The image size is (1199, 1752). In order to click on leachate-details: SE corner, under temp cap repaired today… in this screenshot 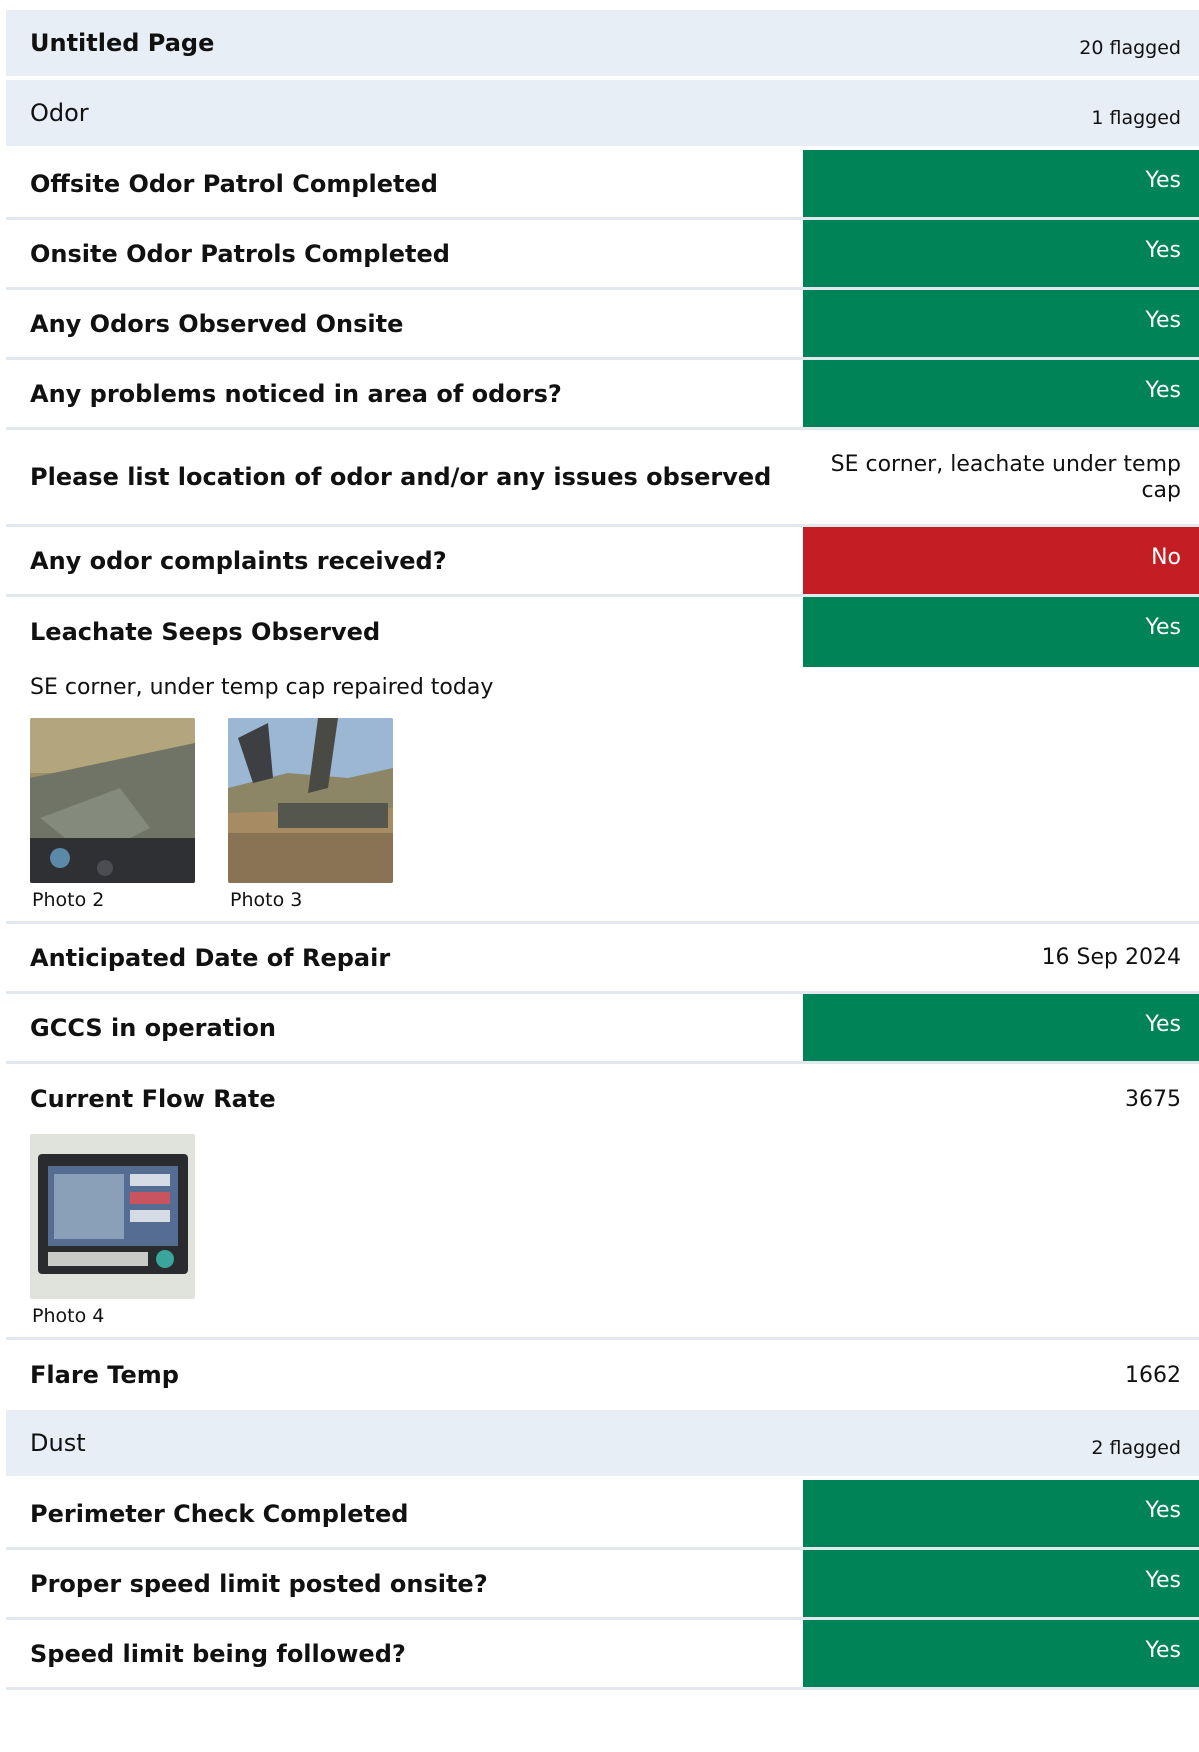, I will do `click(602, 795)`.